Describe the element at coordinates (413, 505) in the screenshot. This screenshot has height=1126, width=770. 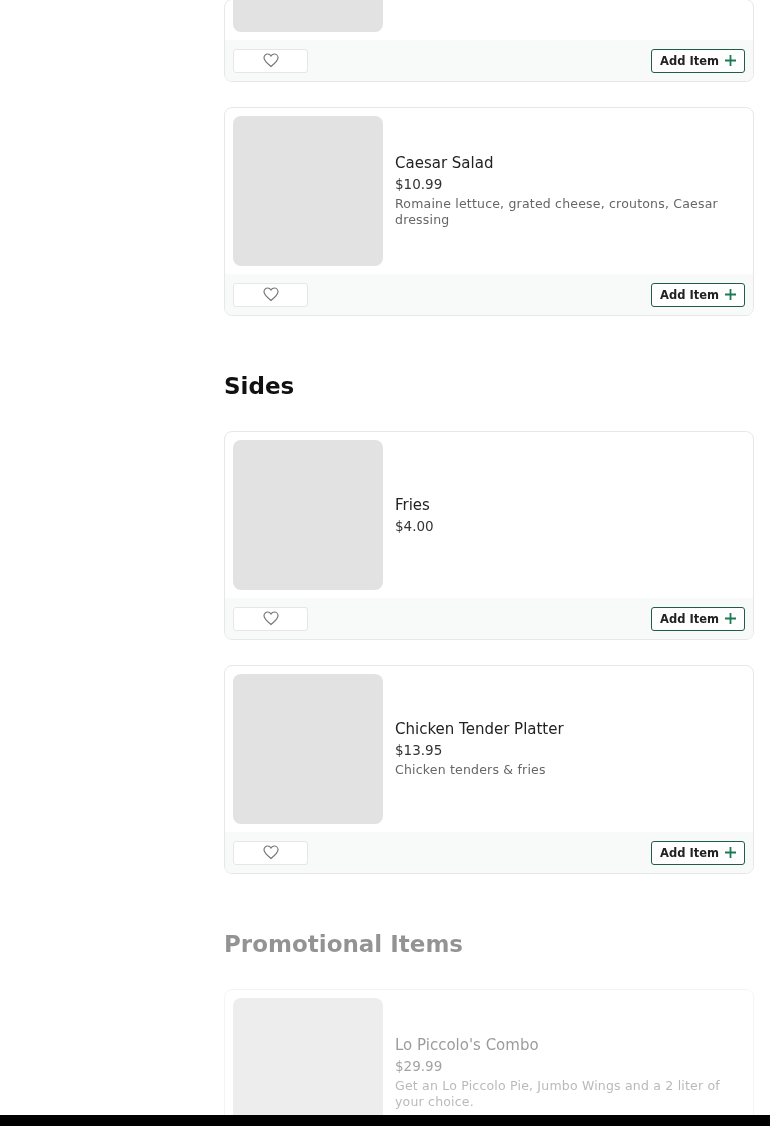
I see `item-name: Fries` at that location.